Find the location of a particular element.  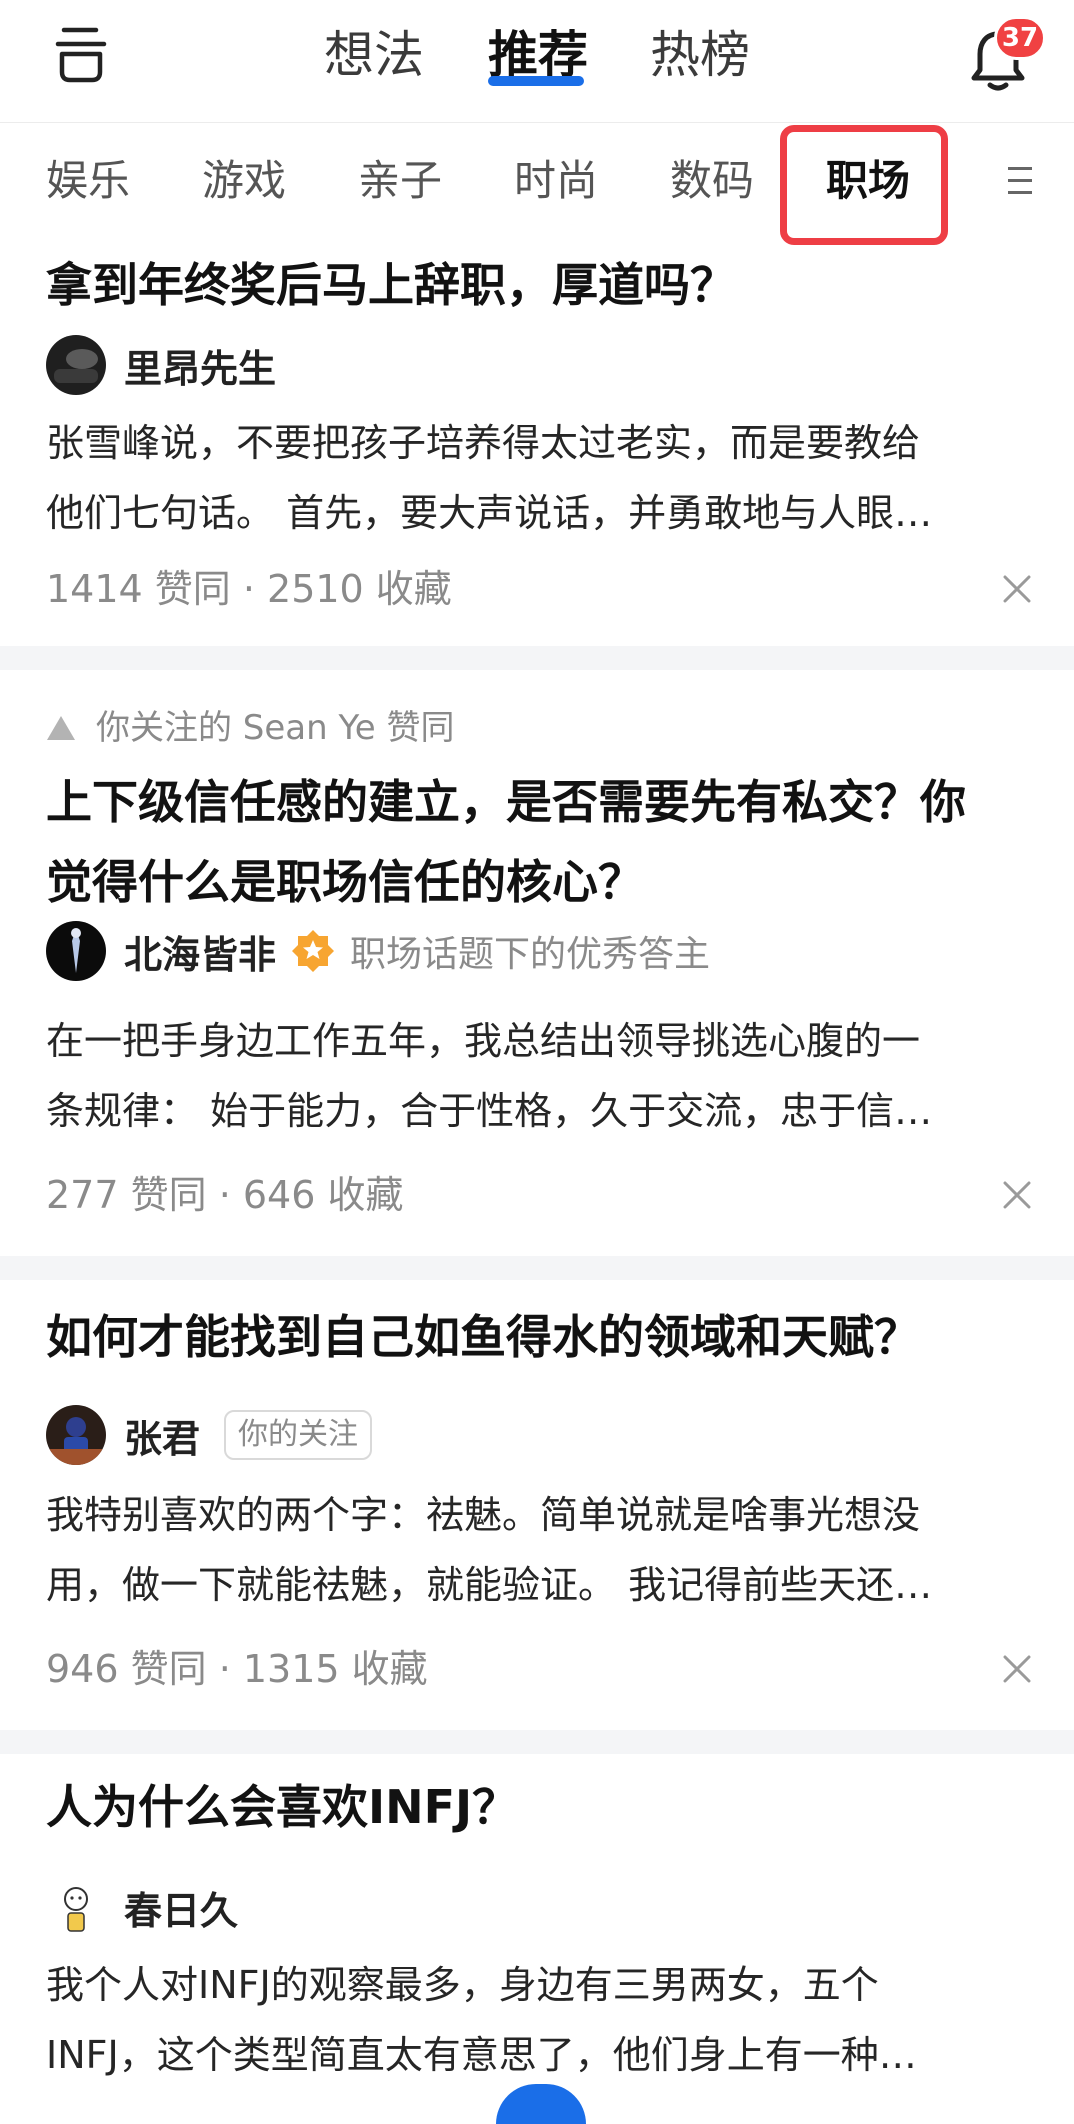

author-row: 北海皆非 职场话题下的优秀答主 is located at coordinates (378, 951).